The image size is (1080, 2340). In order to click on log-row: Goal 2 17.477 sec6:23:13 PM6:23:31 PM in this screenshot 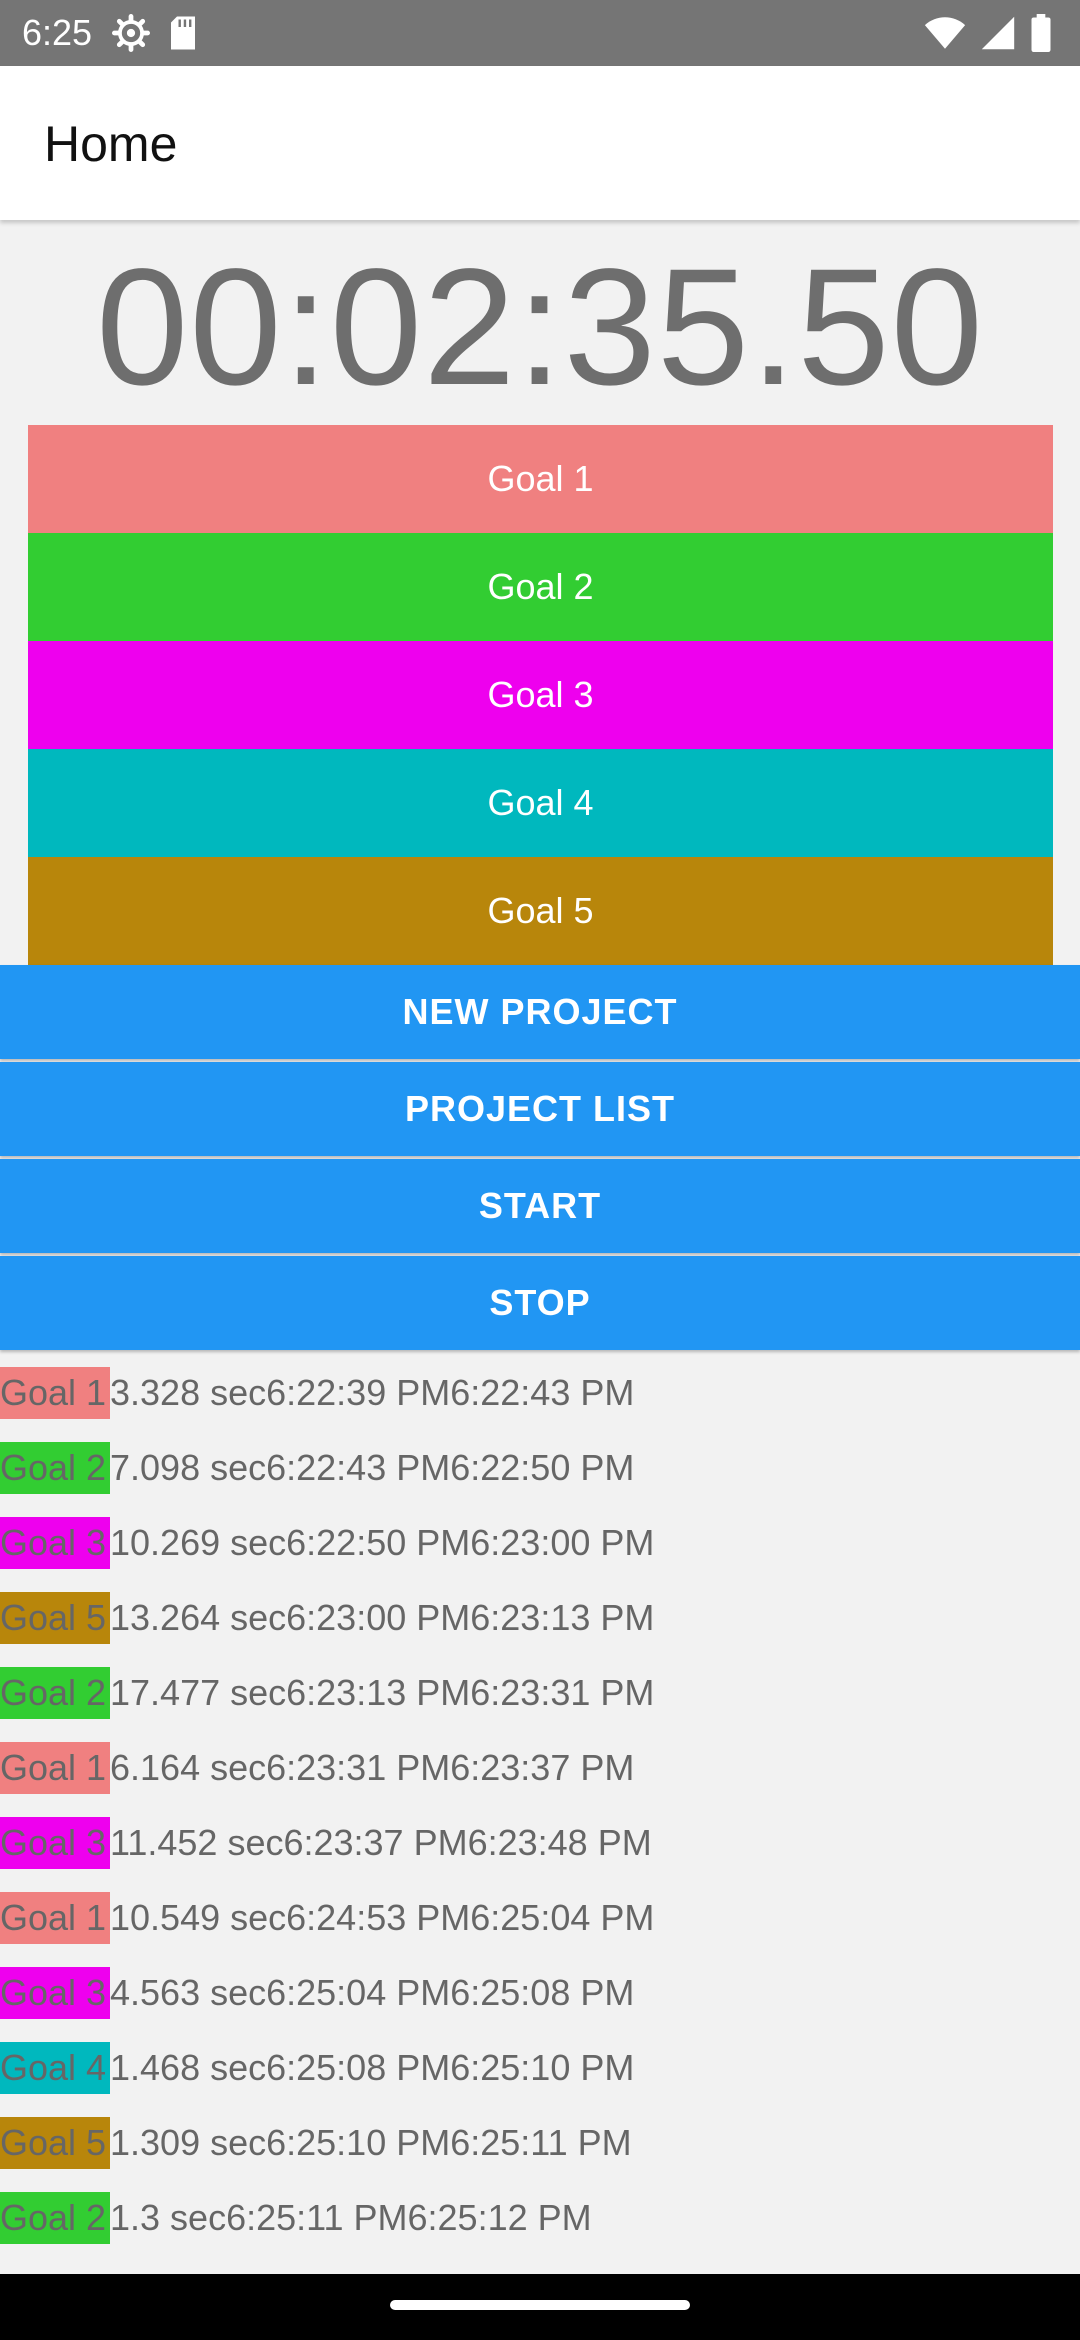, I will do `click(540, 1692)`.